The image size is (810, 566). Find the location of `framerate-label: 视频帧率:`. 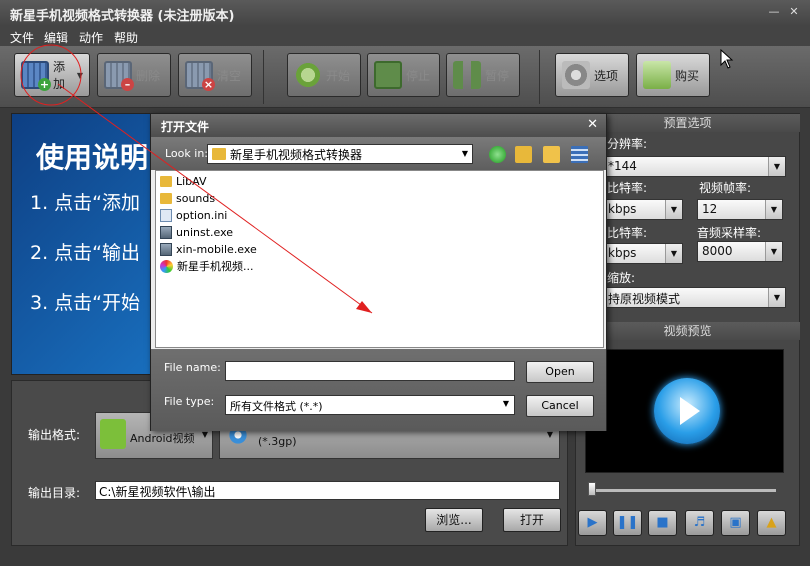

framerate-label: 视频帧率: is located at coordinates (725, 188).